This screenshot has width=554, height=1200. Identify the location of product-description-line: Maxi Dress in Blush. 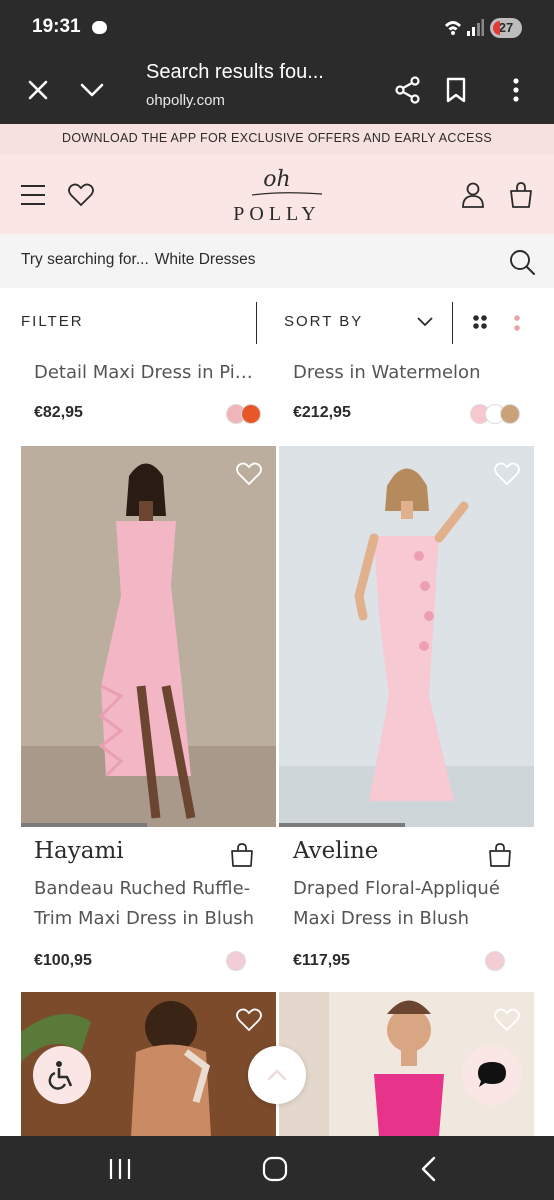
(381, 918).